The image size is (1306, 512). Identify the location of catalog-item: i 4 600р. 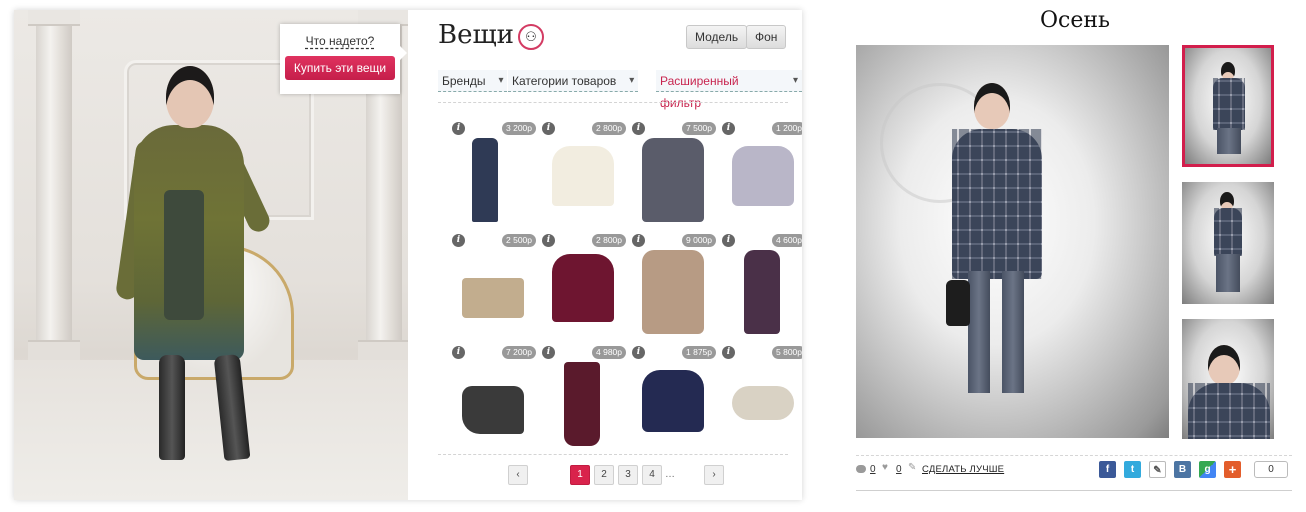
(760, 289).